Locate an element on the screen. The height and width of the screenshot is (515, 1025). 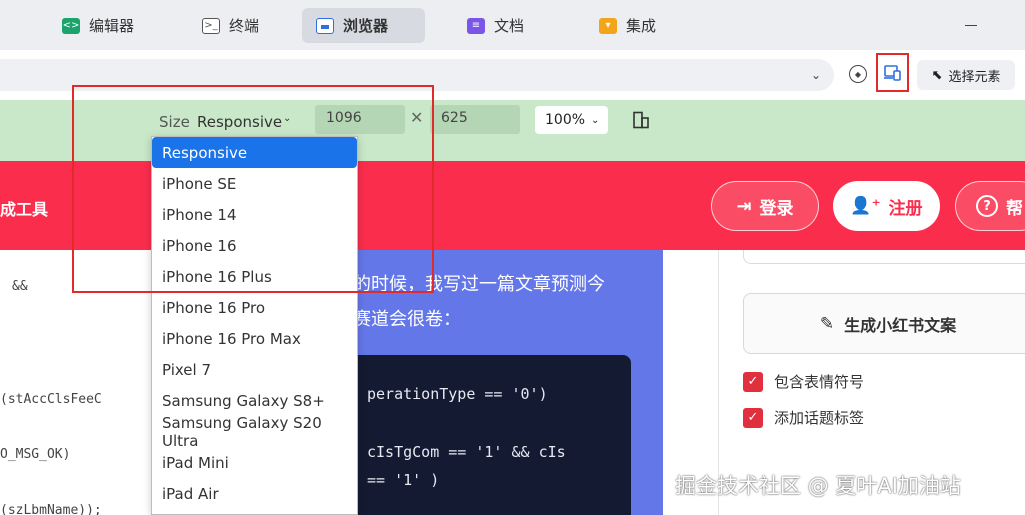
cursor-select-icon: ⬉ is located at coordinates (937, 75).